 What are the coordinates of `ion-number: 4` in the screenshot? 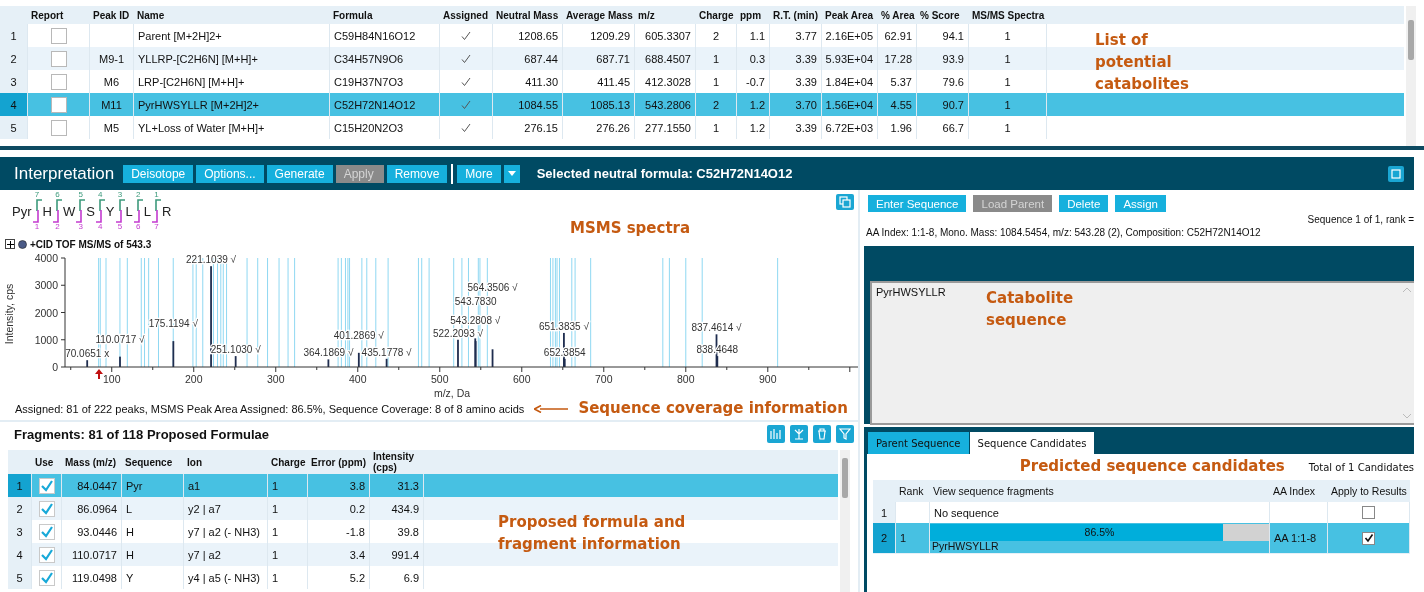 It's located at (100, 227).